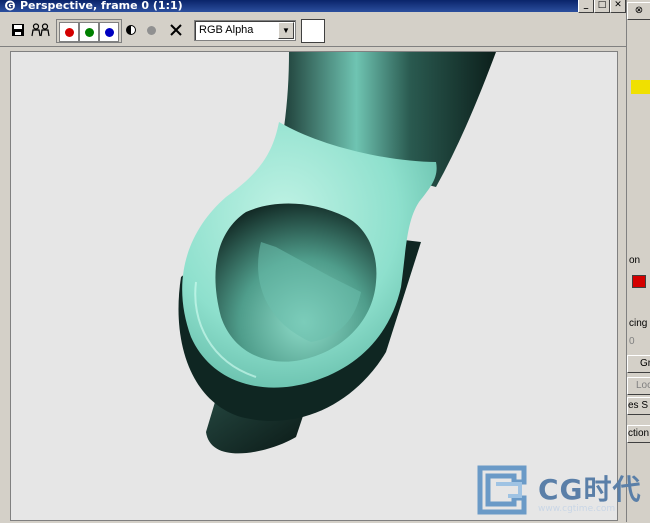 This screenshot has height=523, width=650. Describe the element at coordinates (635, 260) in the screenshot. I see `panel-label-1: on` at that location.